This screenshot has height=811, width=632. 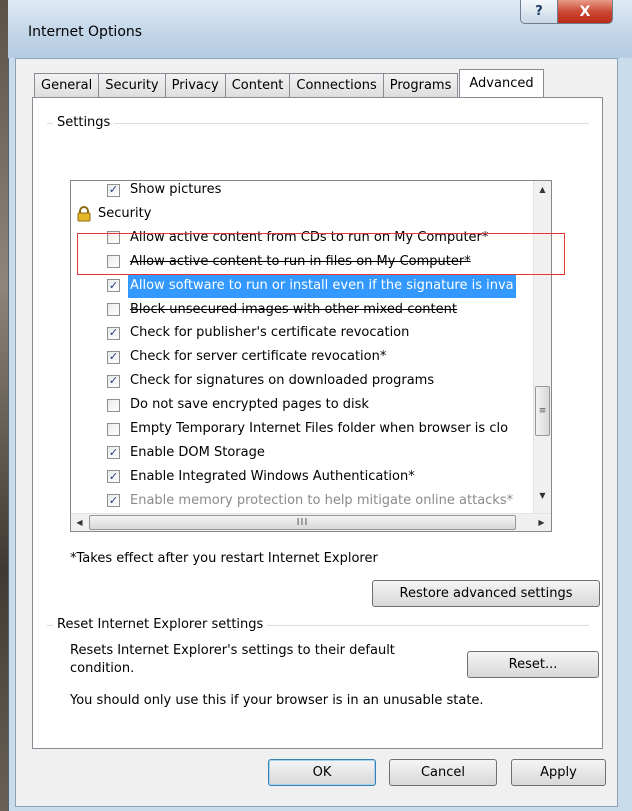 What do you see at coordinates (249, 405) in the screenshot?
I see `setting-label: Do not save encrypted pages to disk` at bounding box center [249, 405].